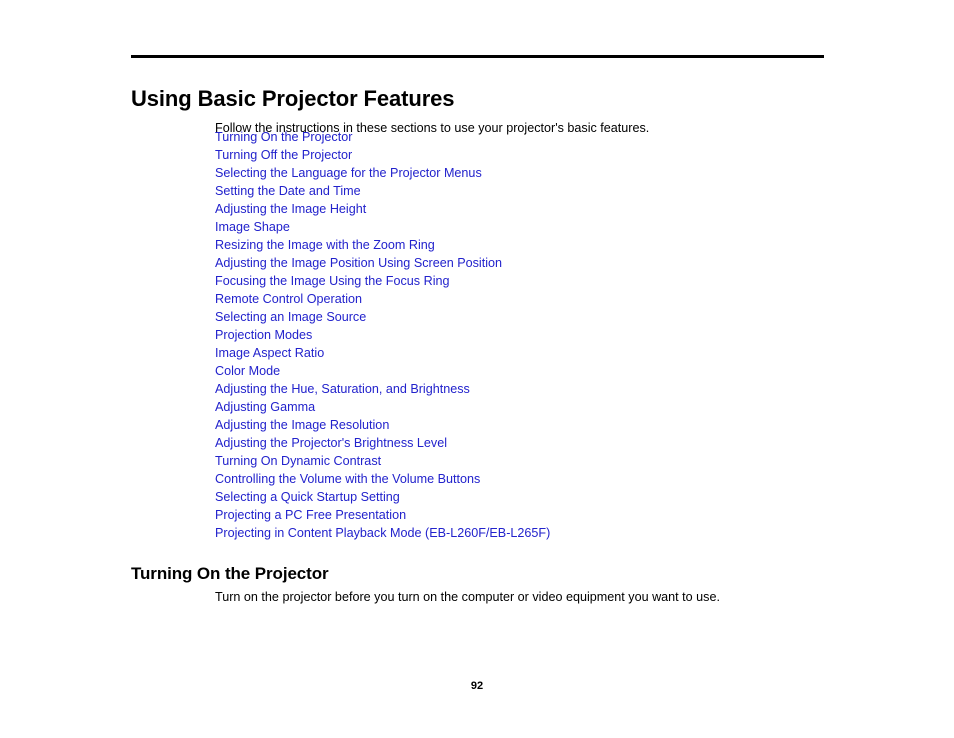  Describe the element at coordinates (307, 497) in the screenshot. I see `toc-link-selecting-a-quick-startup-setting: Selecting a Quick Startup Setting` at that location.